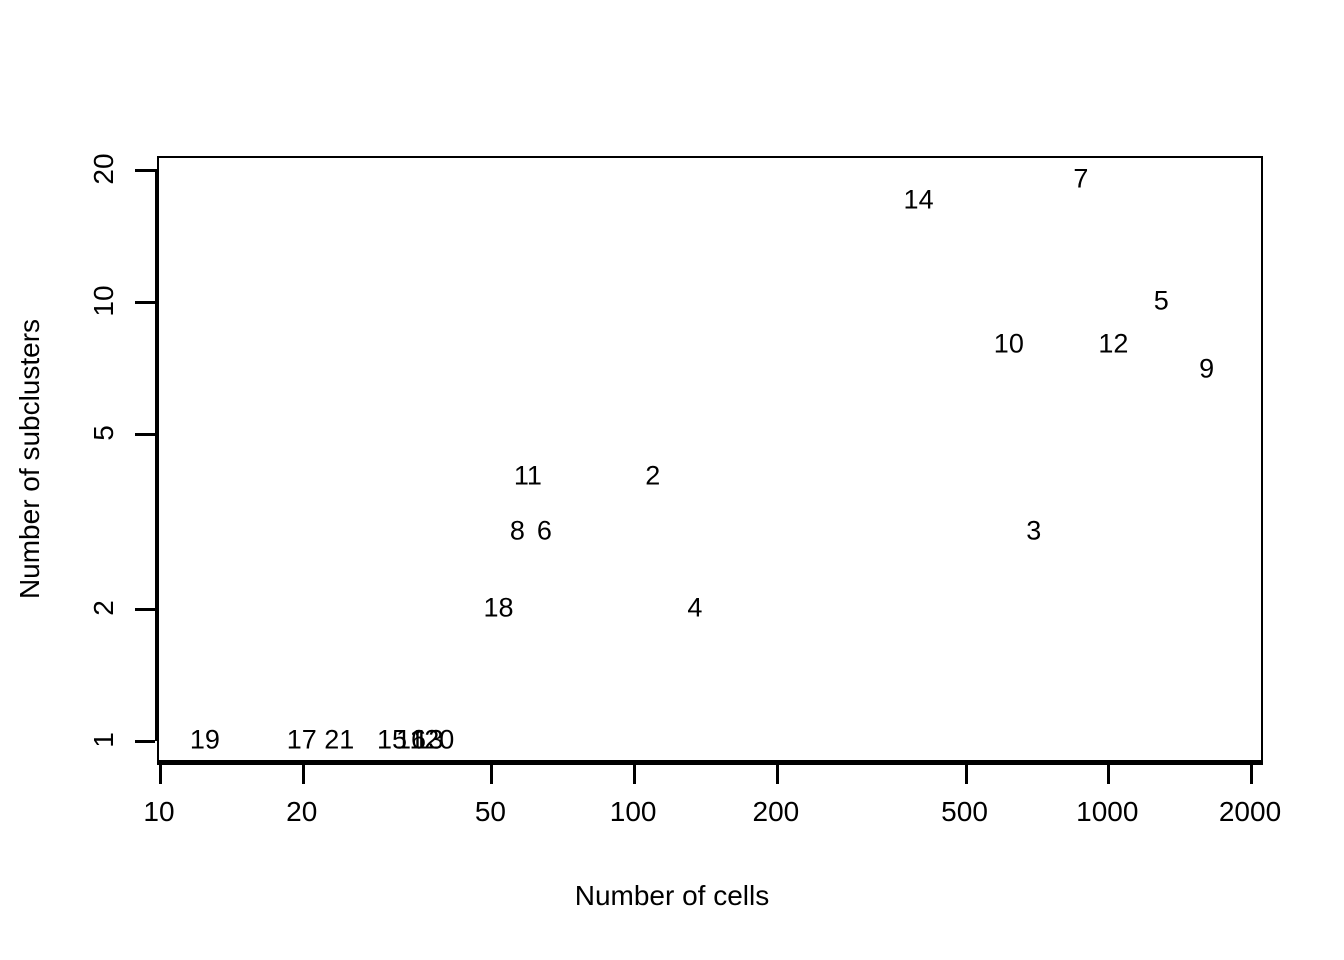 The height and width of the screenshot is (960, 1344). What do you see at coordinates (103, 608) in the screenshot?
I see `y-axis-tick-label: 2` at bounding box center [103, 608].